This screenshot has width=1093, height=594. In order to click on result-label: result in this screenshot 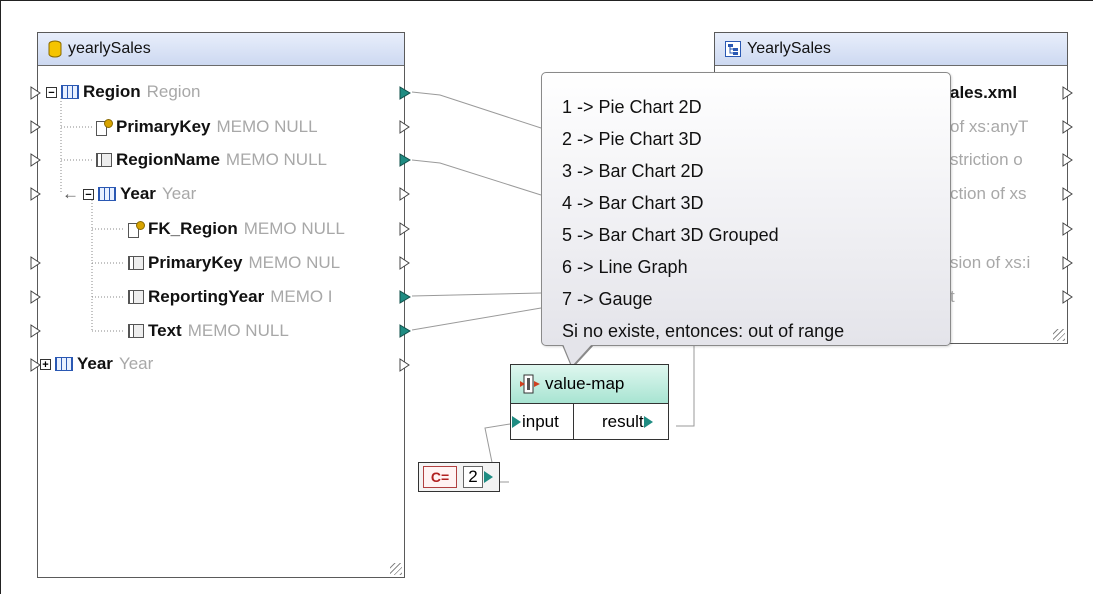, I will do `click(623, 421)`.